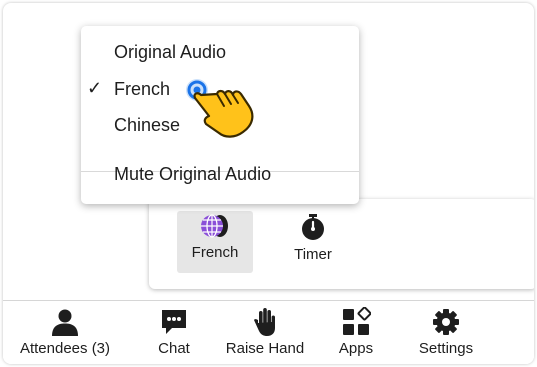  What do you see at coordinates (264, 322) in the screenshot?
I see `raise-hand-icon` at bounding box center [264, 322].